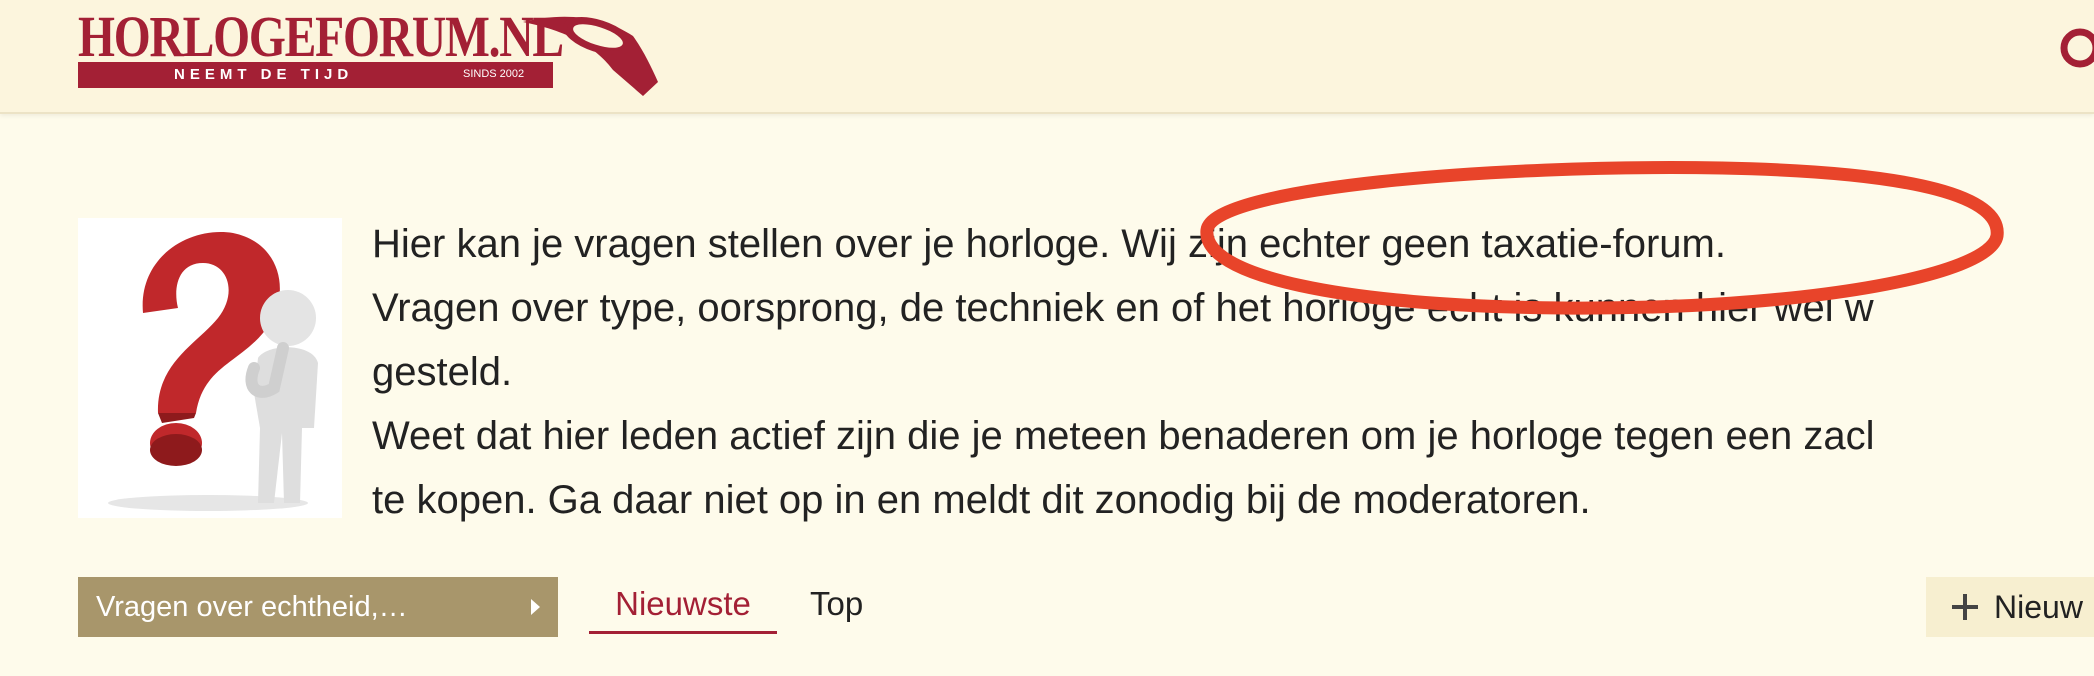 The height and width of the screenshot is (676, 2094). Describe the element at coordinates (683, 608) in the screenshot. I see `tab-latest: Nieuwste` at that location.